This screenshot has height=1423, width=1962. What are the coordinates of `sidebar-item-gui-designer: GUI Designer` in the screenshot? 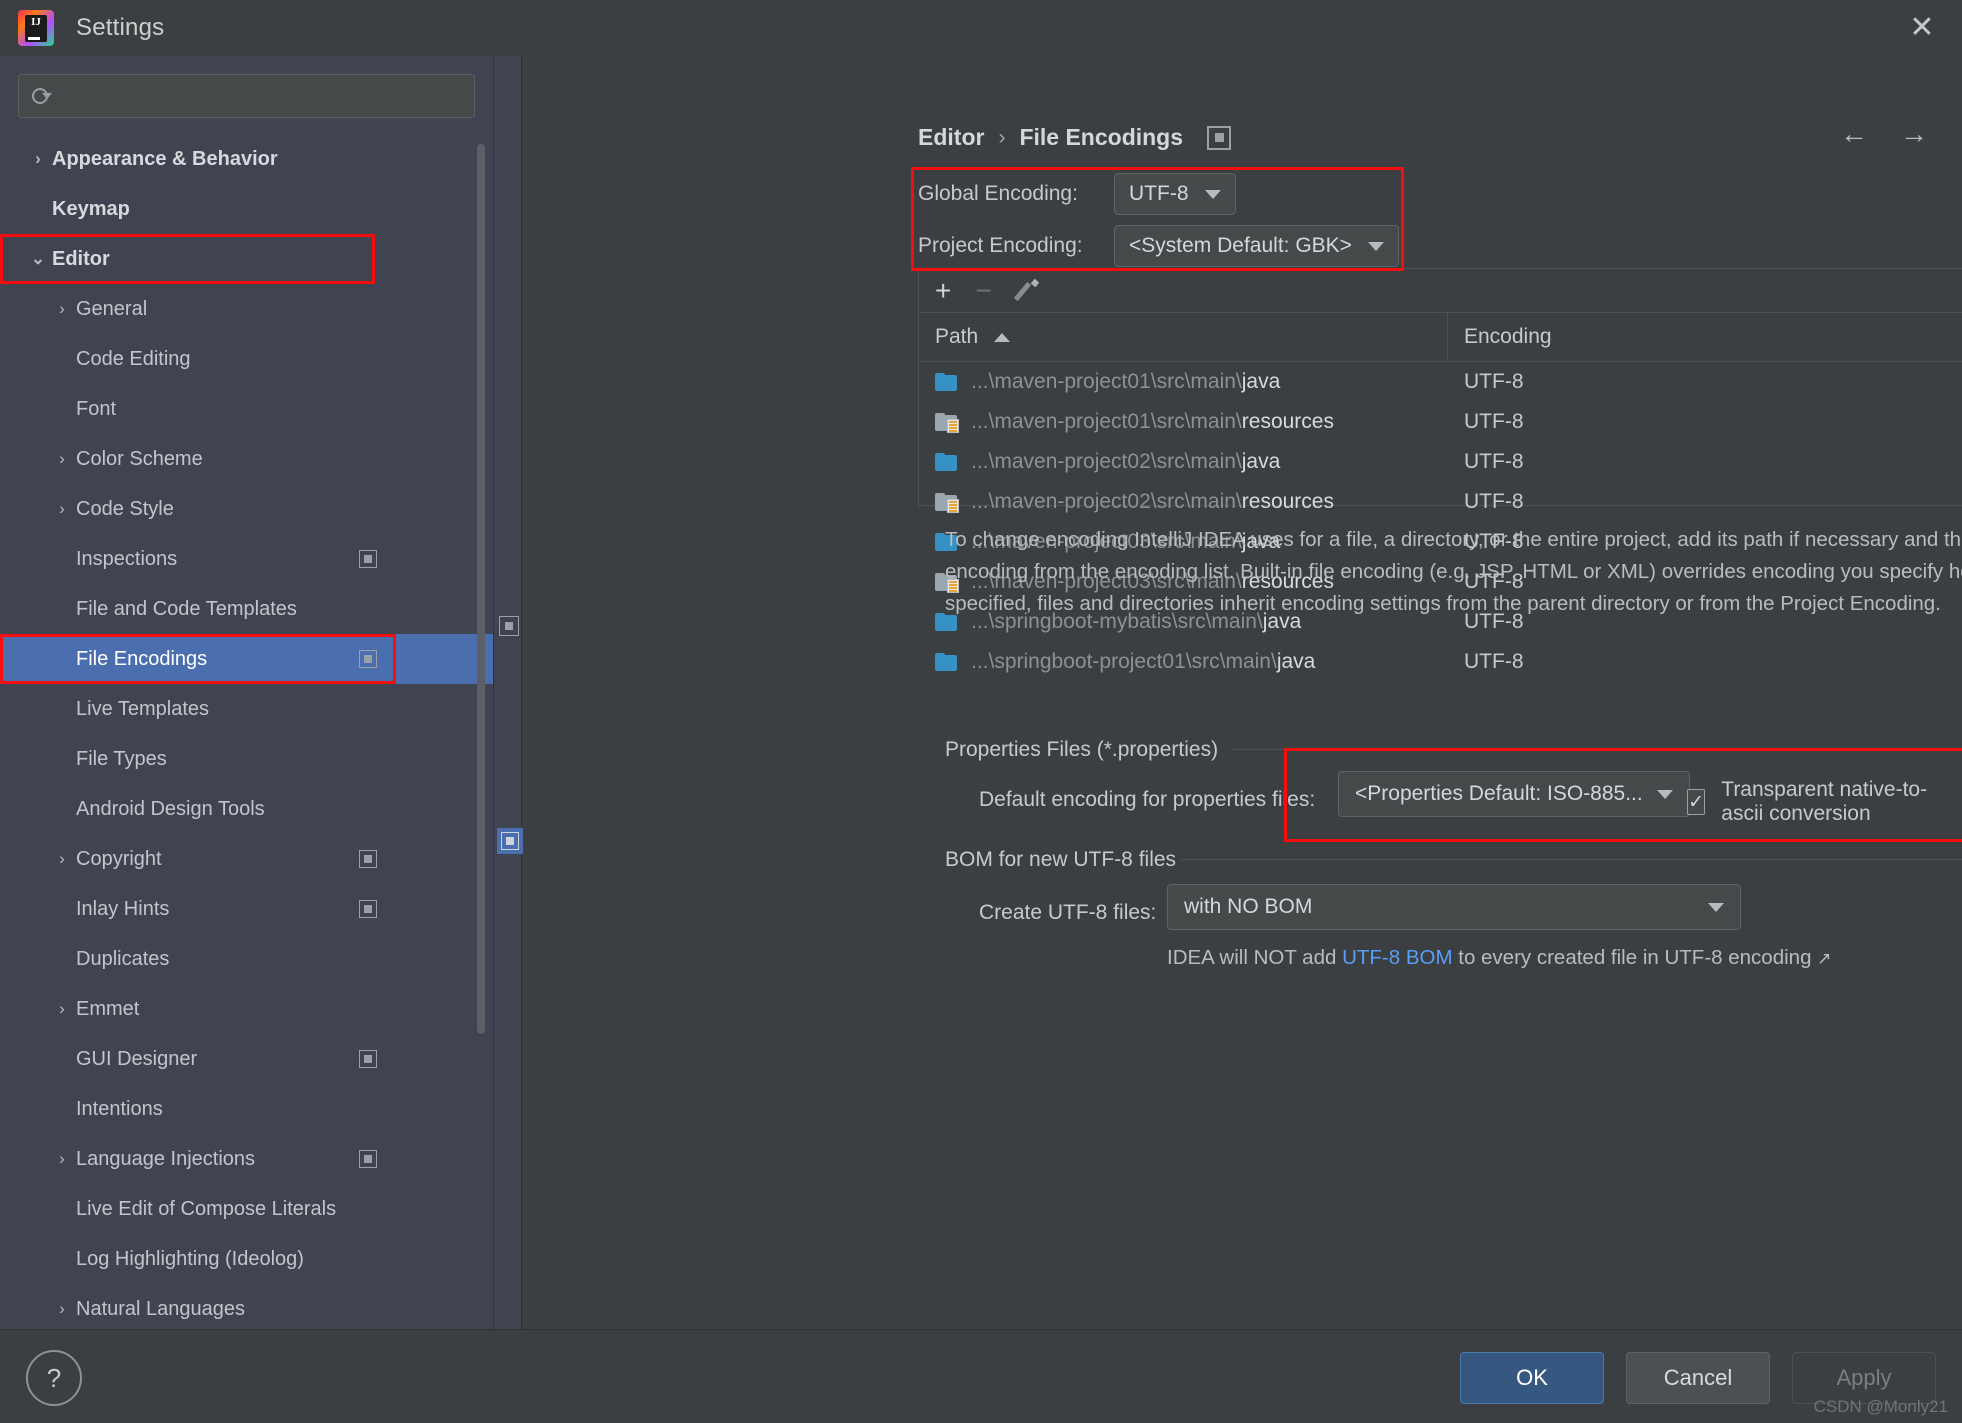 It's located at (246, 1059).